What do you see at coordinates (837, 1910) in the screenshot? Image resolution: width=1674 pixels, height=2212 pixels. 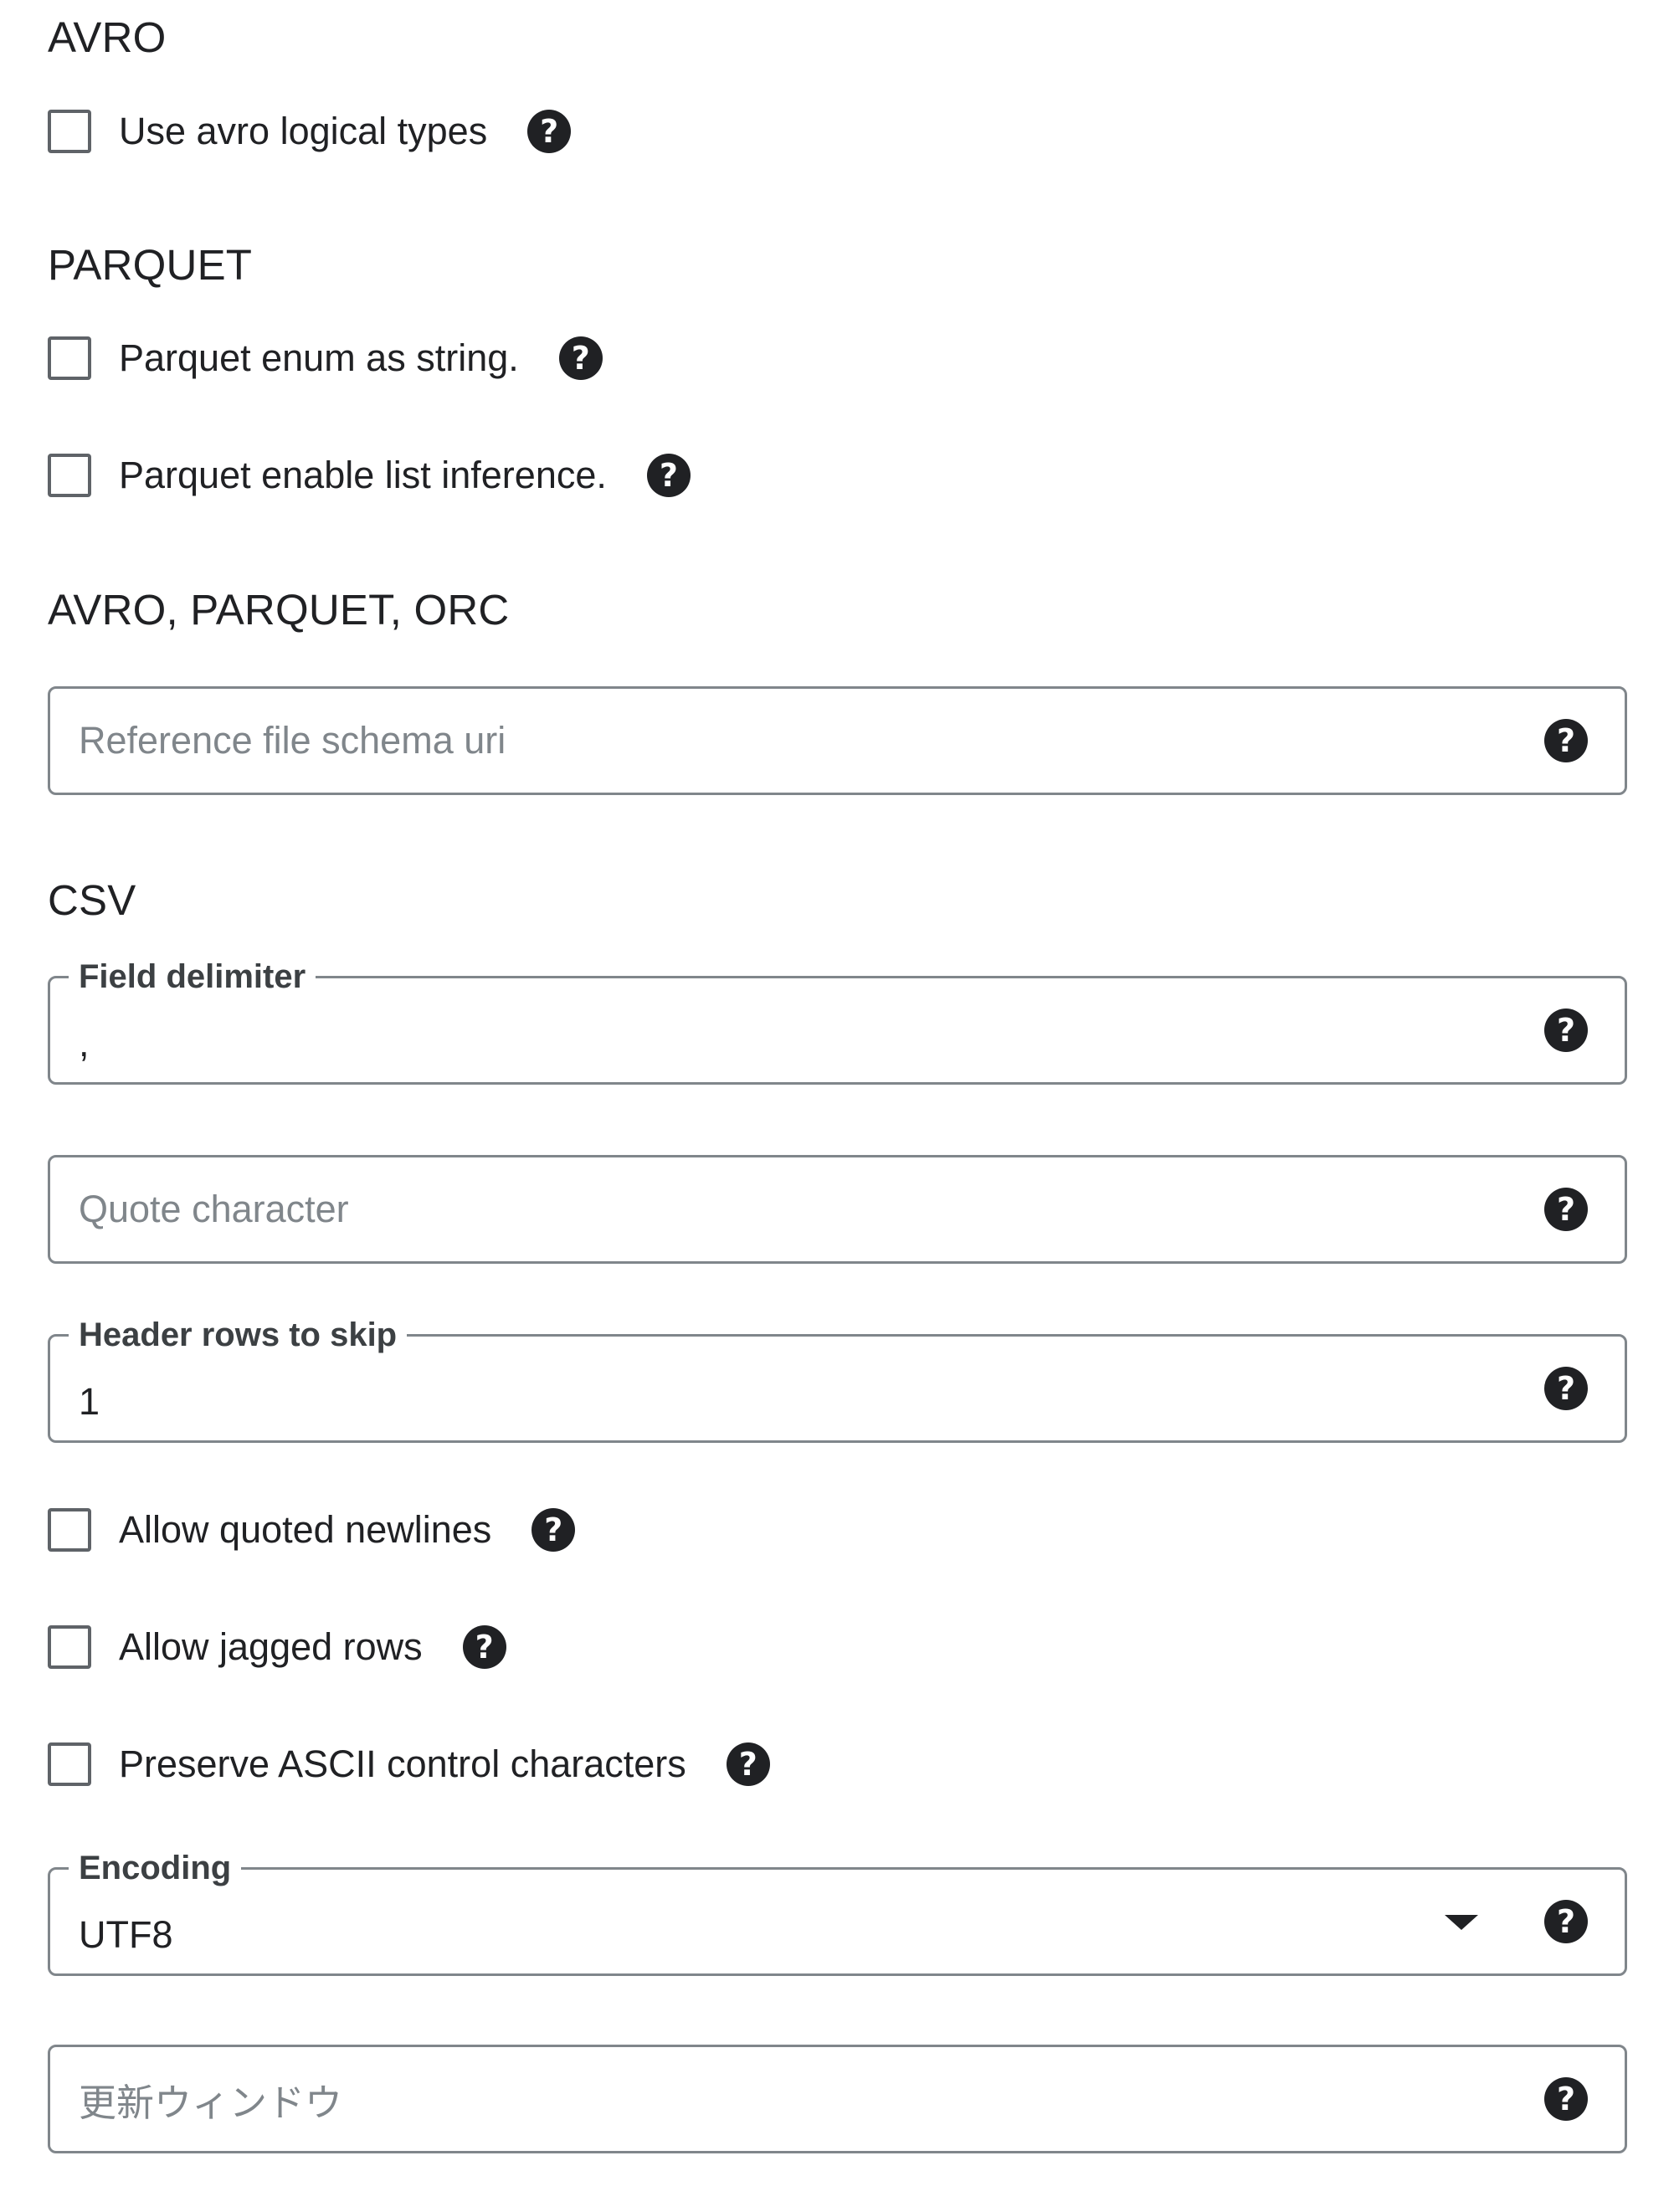 I see `encoding-select: Encoding UTF8 ?` at bounding box center [837, 1910].